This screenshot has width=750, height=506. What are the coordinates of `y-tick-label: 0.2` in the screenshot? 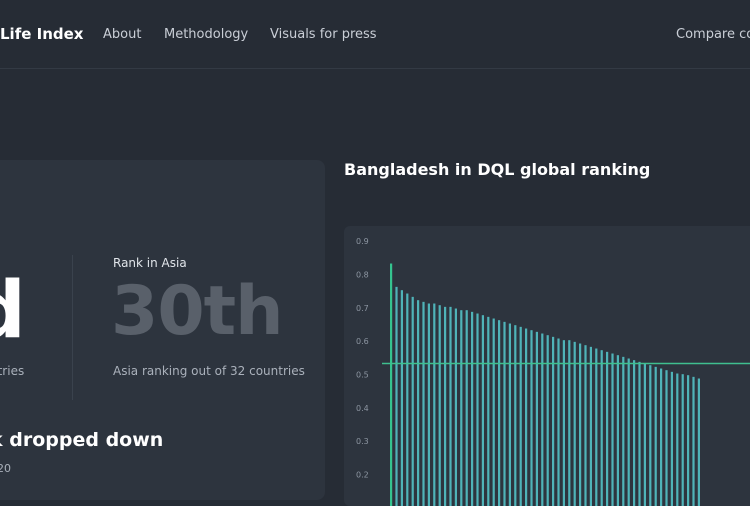 It's located at (362, 475).